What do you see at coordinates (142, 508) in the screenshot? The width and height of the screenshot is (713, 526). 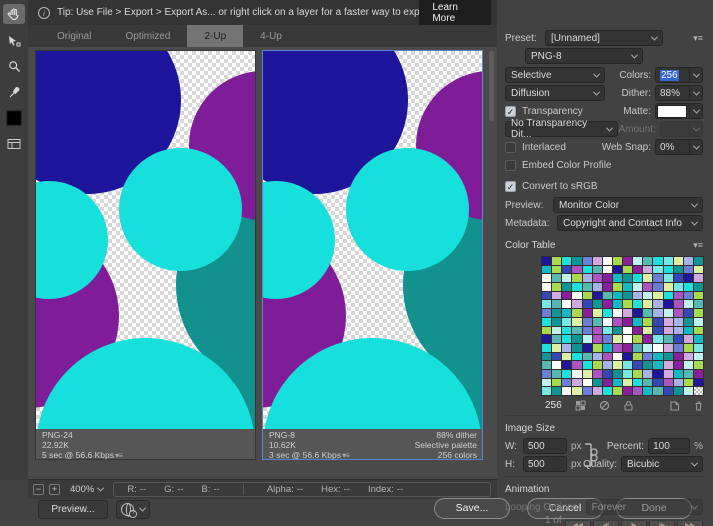 I see `browser-chevron-icon` at bounding box center [142, 508].